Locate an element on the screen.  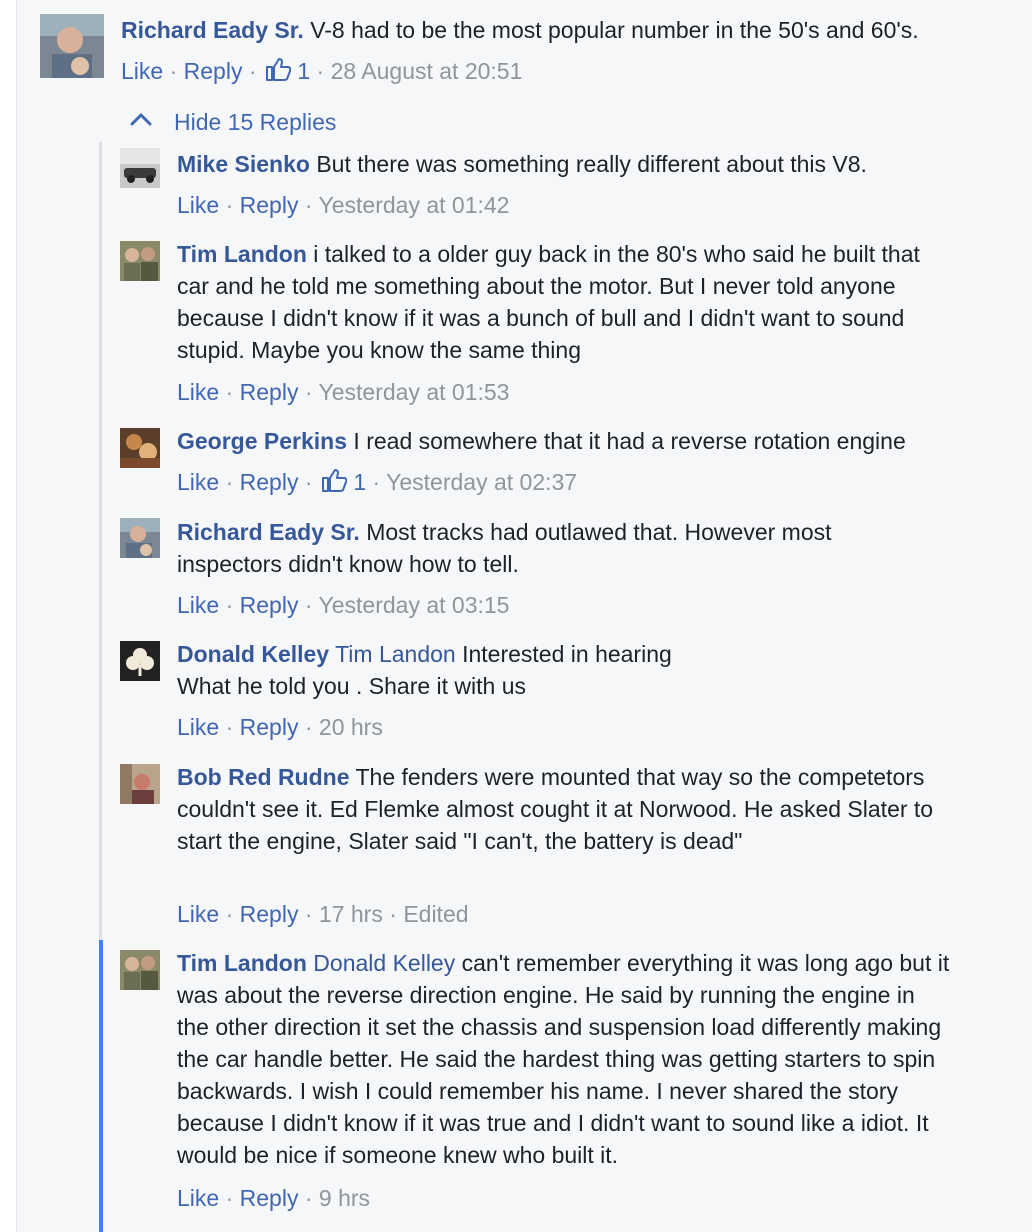
reply-actions: Like · Reply · 9 hrs is located at coordinates (273, 1198).